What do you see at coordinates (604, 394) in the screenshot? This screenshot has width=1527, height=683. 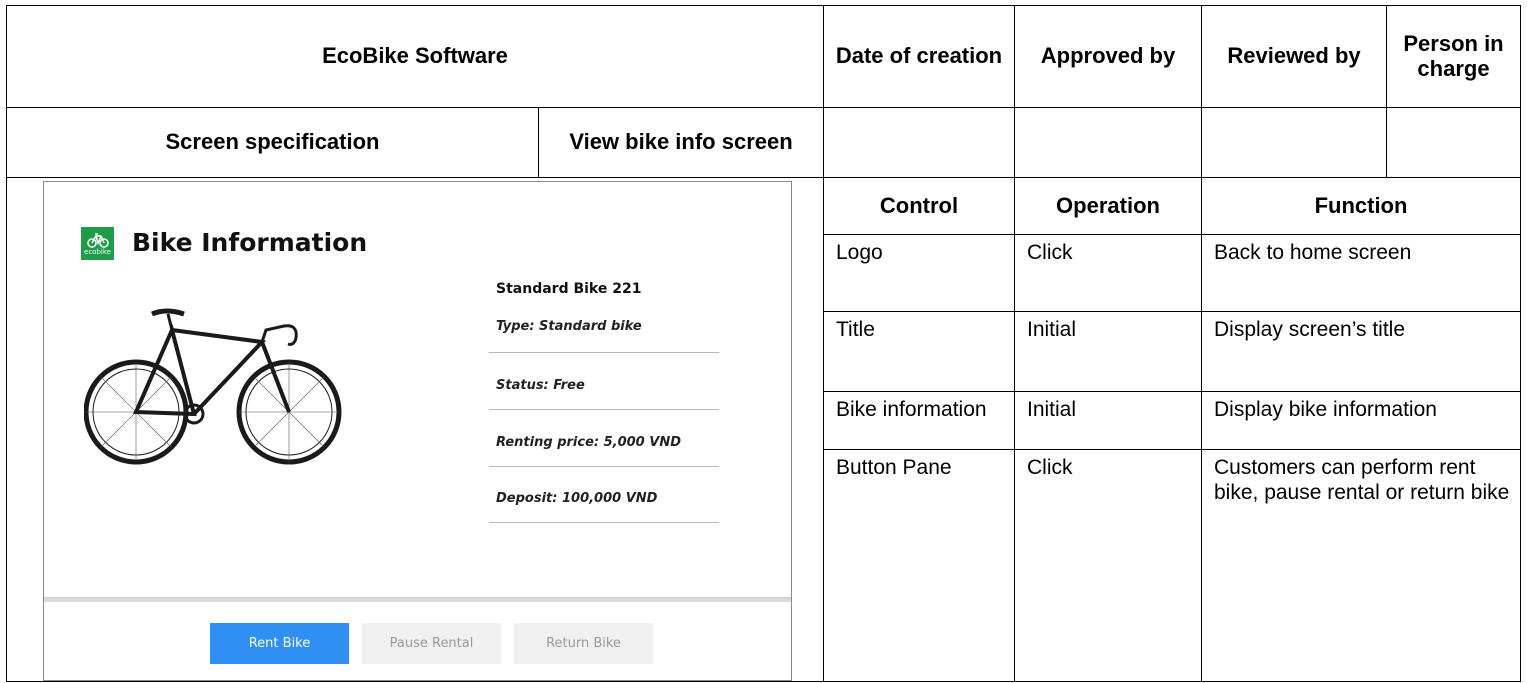 I see `bike-status-field: Status: Free` at bounding box center [604, 394].